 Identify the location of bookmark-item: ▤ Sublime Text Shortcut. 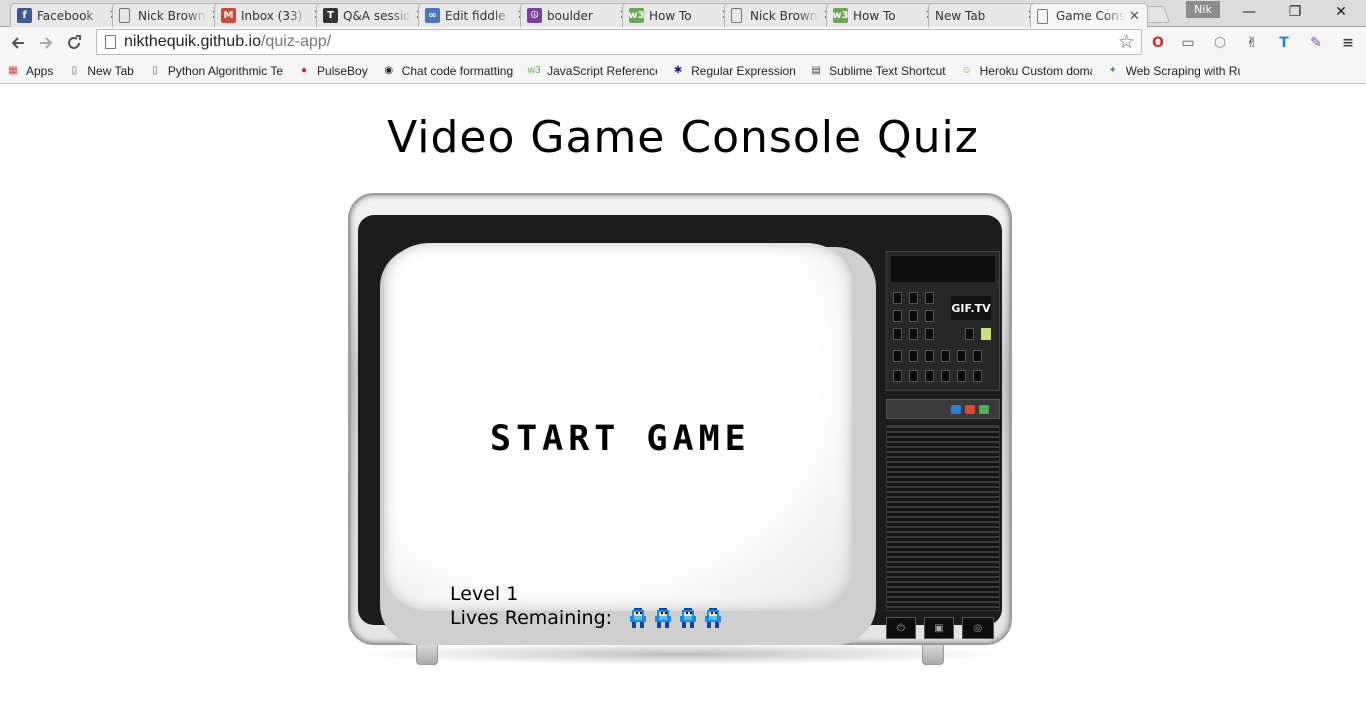
(877, 70).